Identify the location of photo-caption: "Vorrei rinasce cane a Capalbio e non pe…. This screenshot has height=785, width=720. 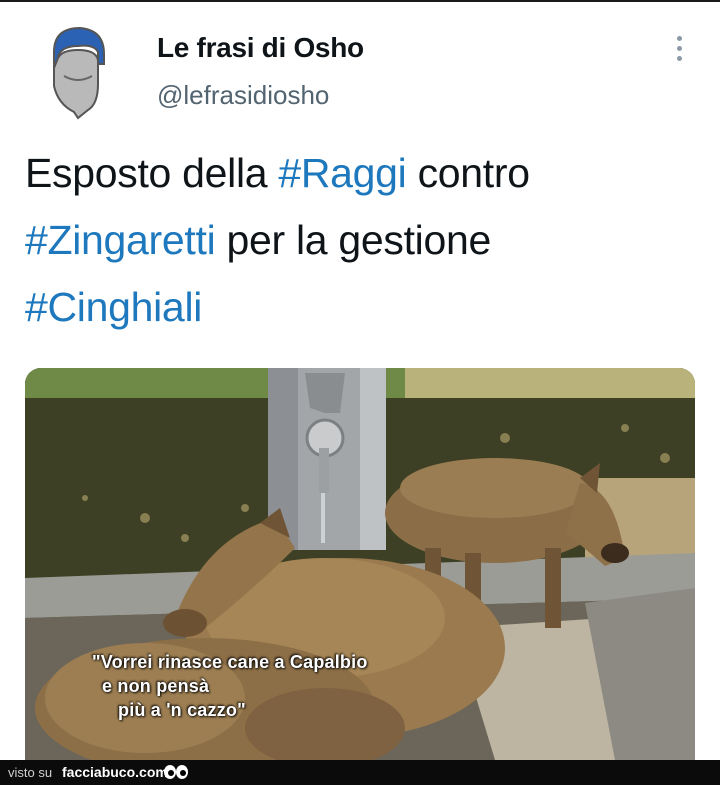
(272, 686).